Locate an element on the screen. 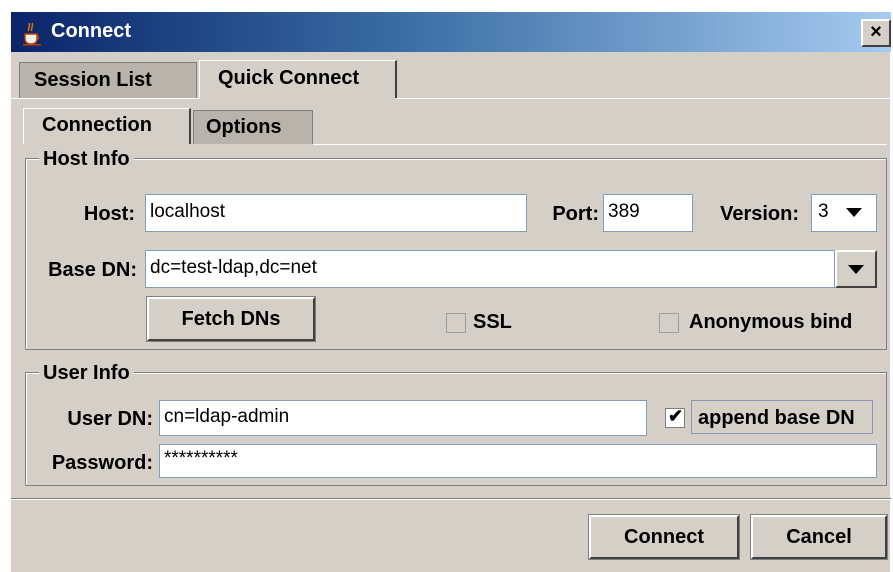 The image size is (893, 572). tab-label: Session List is located at coordinates (93, 80).